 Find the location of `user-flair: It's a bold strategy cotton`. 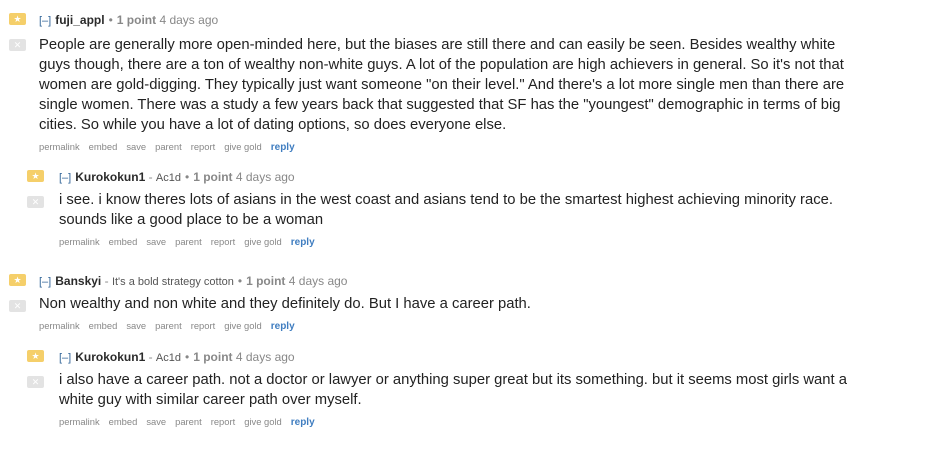

user-flair: It's a bold strategy cotton is located at coordinates (172, 282).